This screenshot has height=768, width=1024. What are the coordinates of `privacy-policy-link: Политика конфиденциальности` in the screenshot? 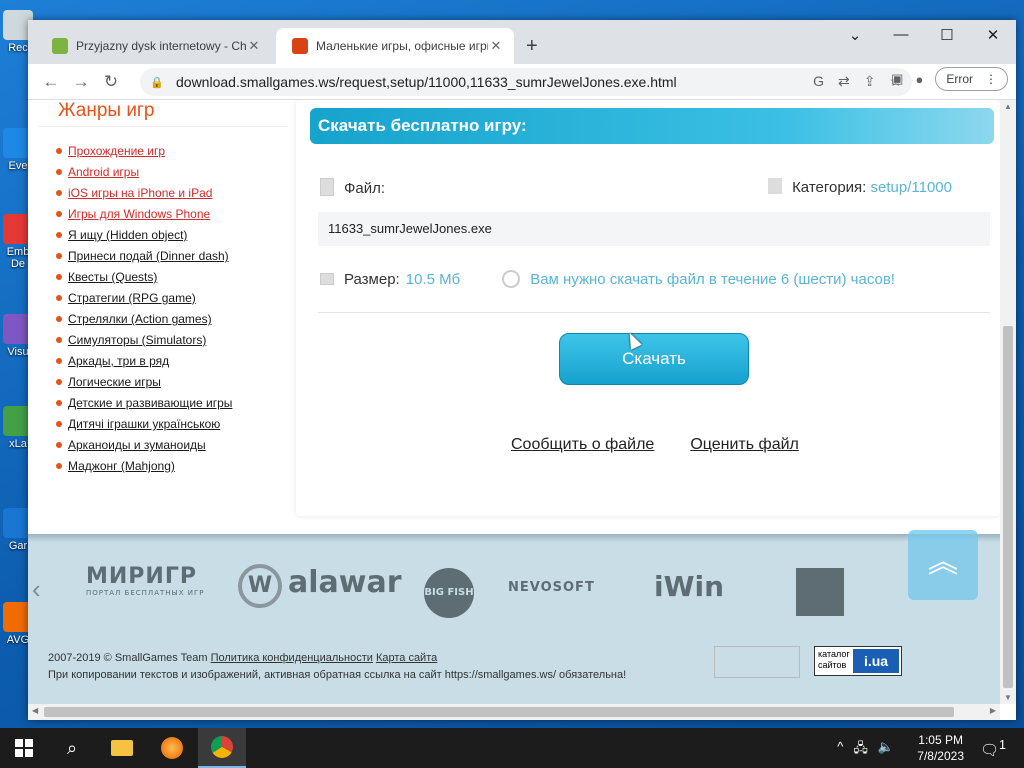 It's located at (292, 658).